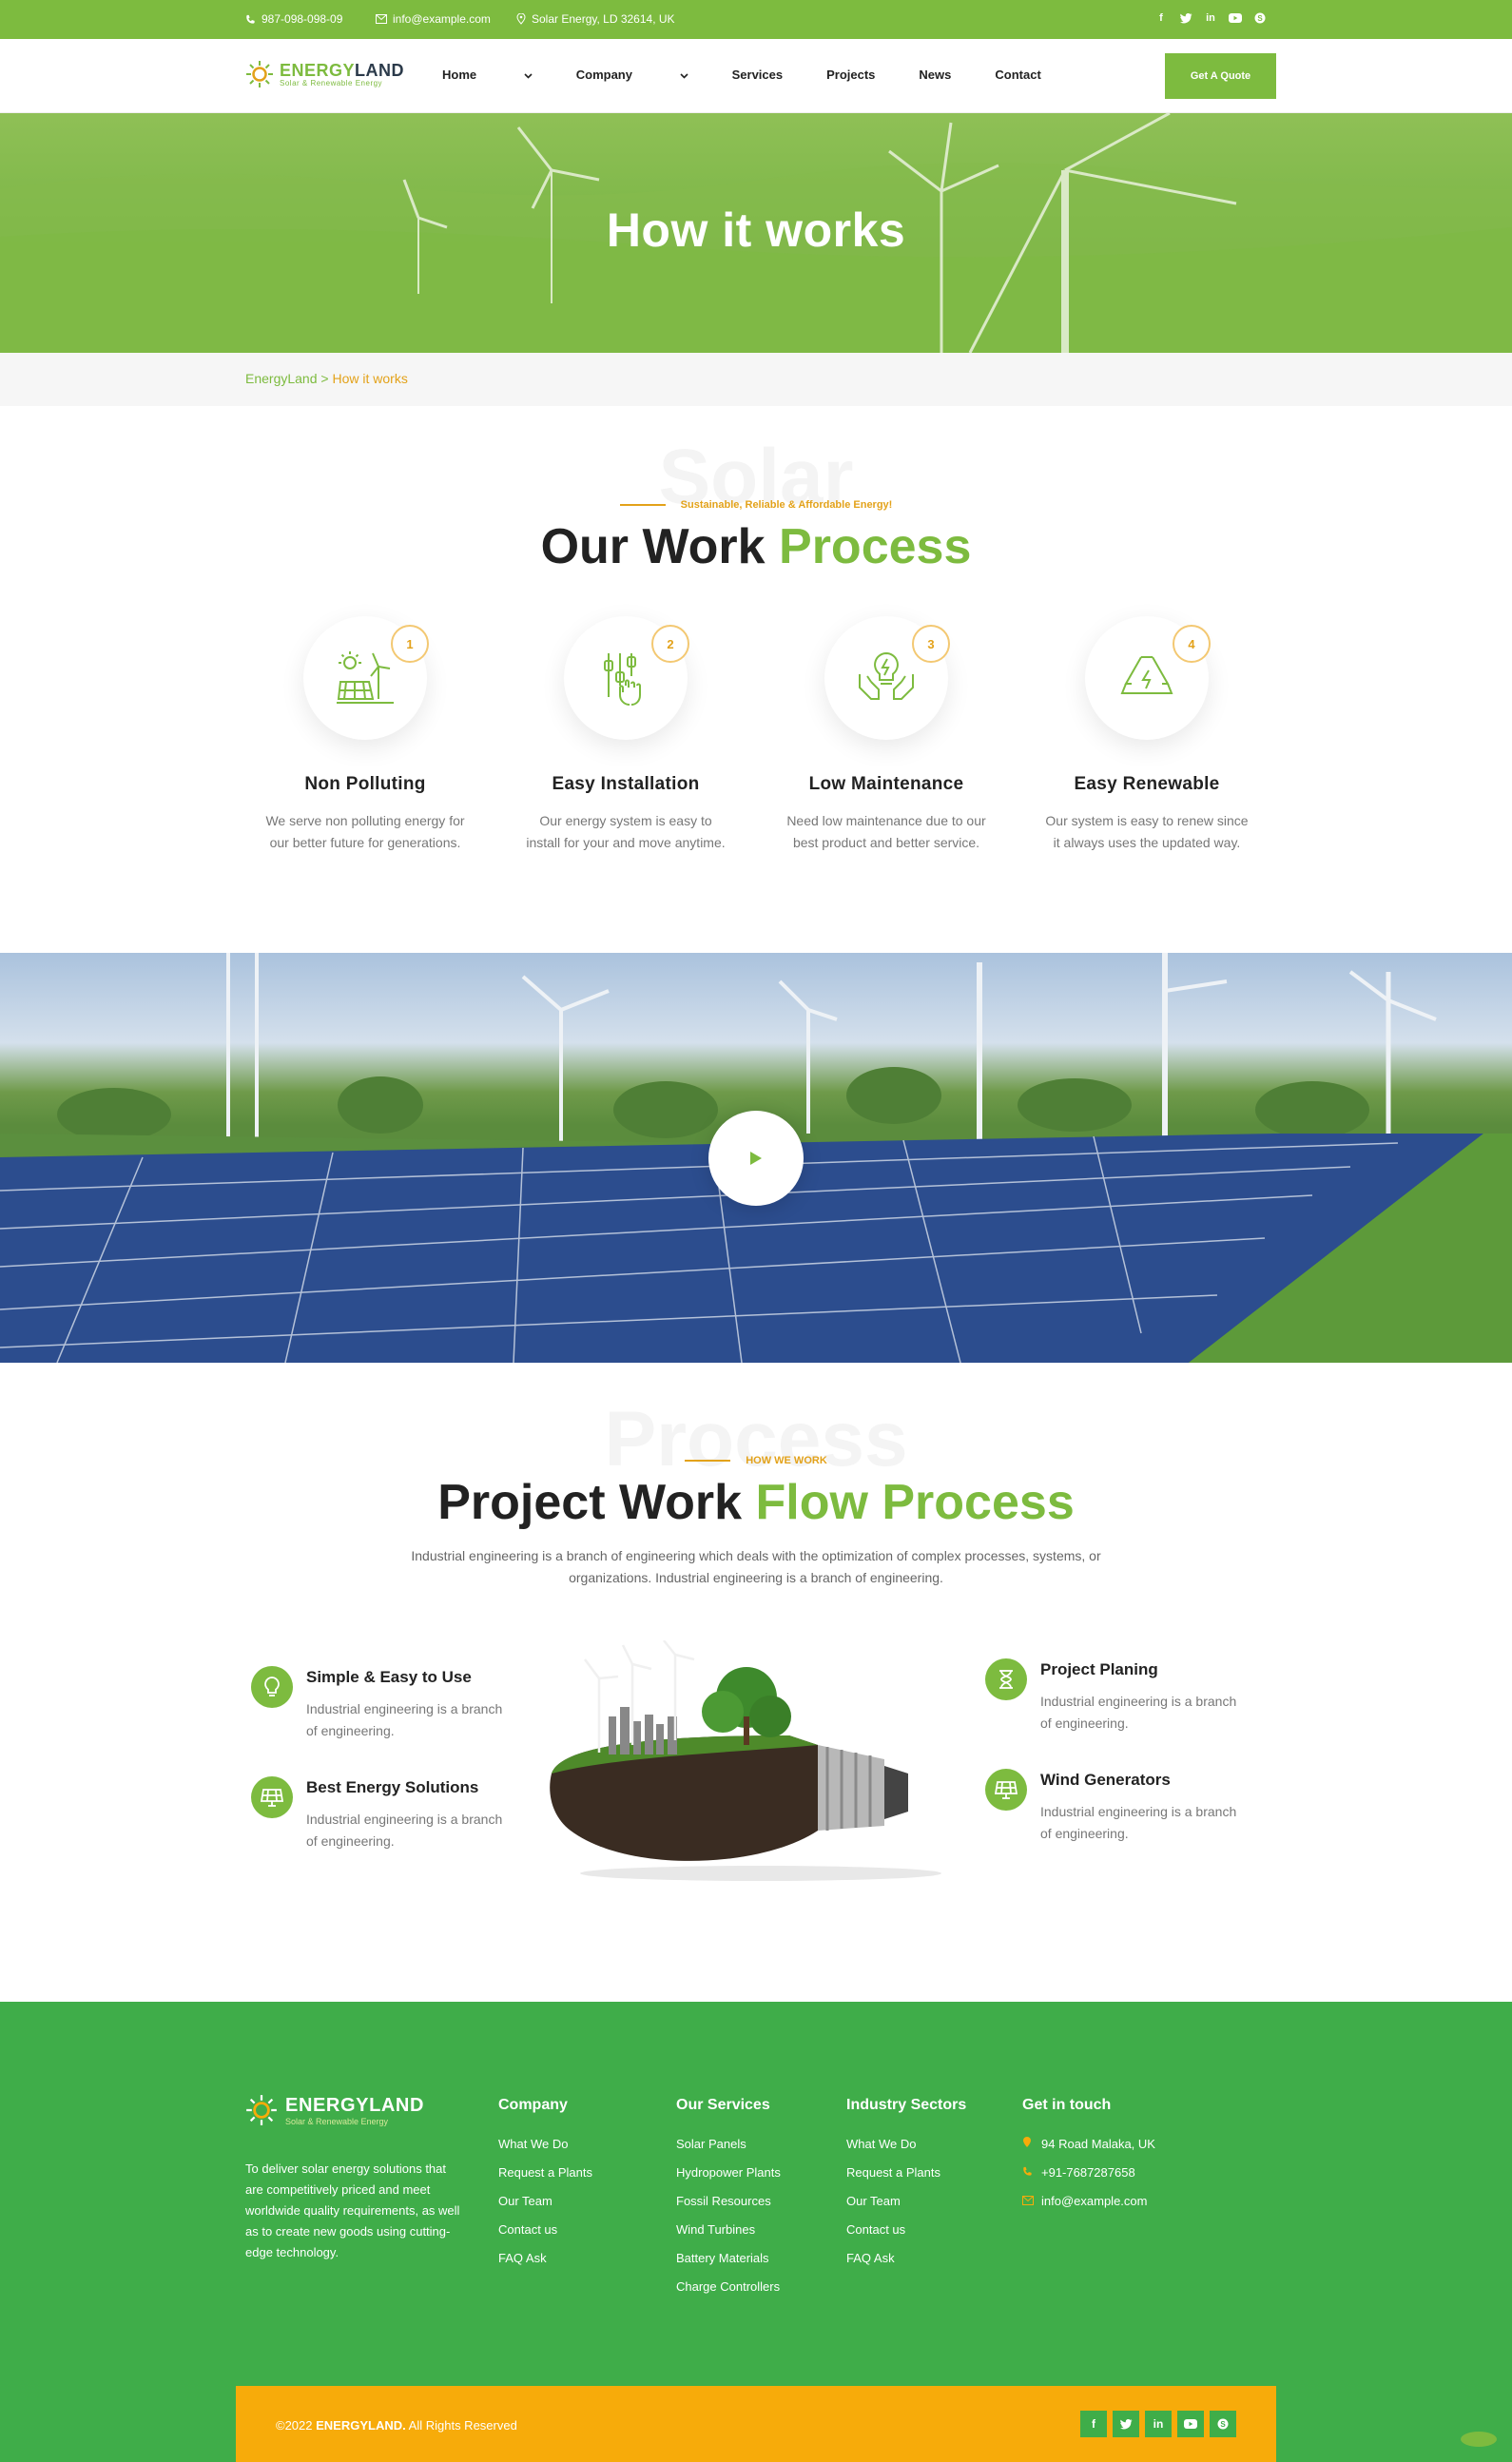 The height and width of the screenshot is (2462, 1512). What do you see at coordinates (337, 2121) in the screenshot?
I see `footer-tagline: Solar & Renewable Energy` at bounding box center [337, 2121].